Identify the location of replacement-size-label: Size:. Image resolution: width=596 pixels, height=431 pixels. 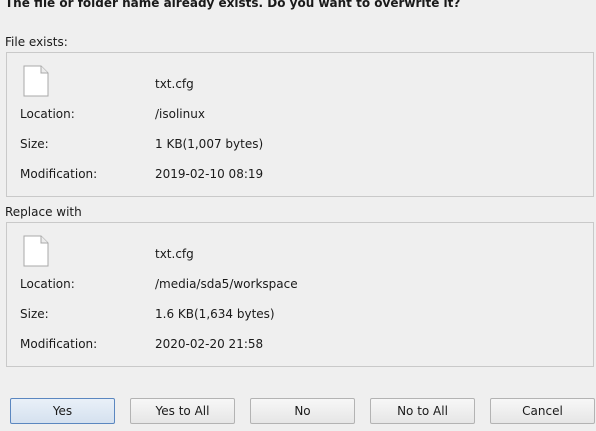
(34, 314).